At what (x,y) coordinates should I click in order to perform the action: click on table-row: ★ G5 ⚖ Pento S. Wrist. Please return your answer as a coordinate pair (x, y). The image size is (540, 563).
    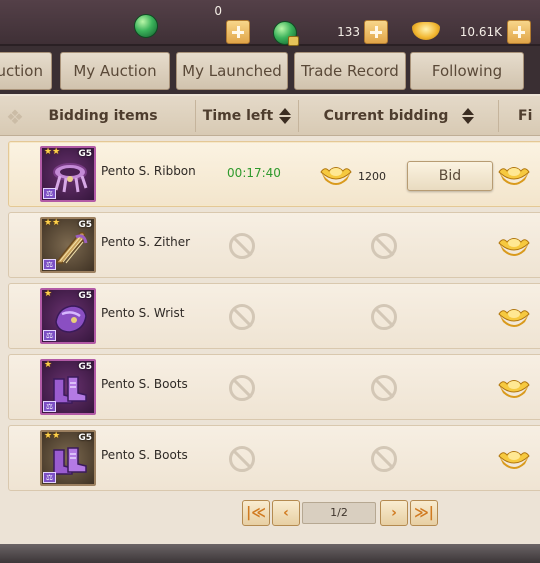
    Looking at the image, I should click on (274, 316).